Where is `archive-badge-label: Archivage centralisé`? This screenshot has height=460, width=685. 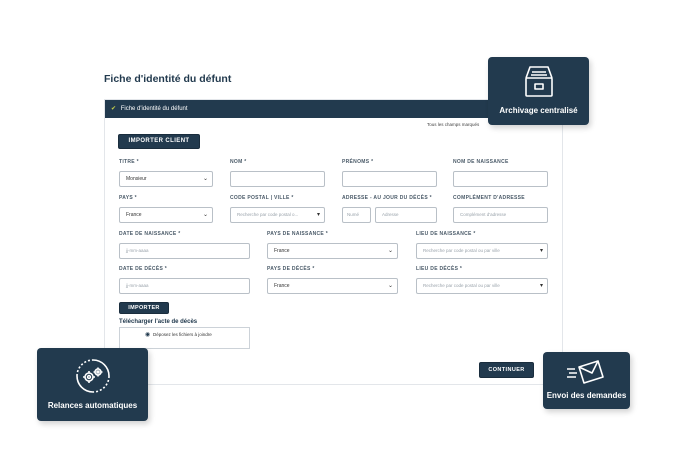 archive-badge-label: Archivage centralisé is located at coordinates (538, 110).